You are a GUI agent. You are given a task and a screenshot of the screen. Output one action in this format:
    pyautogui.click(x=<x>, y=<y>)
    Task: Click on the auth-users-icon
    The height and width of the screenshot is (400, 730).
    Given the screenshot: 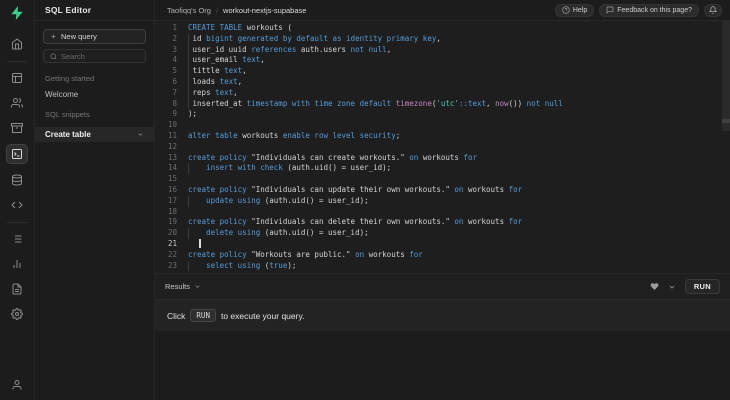 What is the action you would take?
    pyautogui.click(x=17, y=103)
    